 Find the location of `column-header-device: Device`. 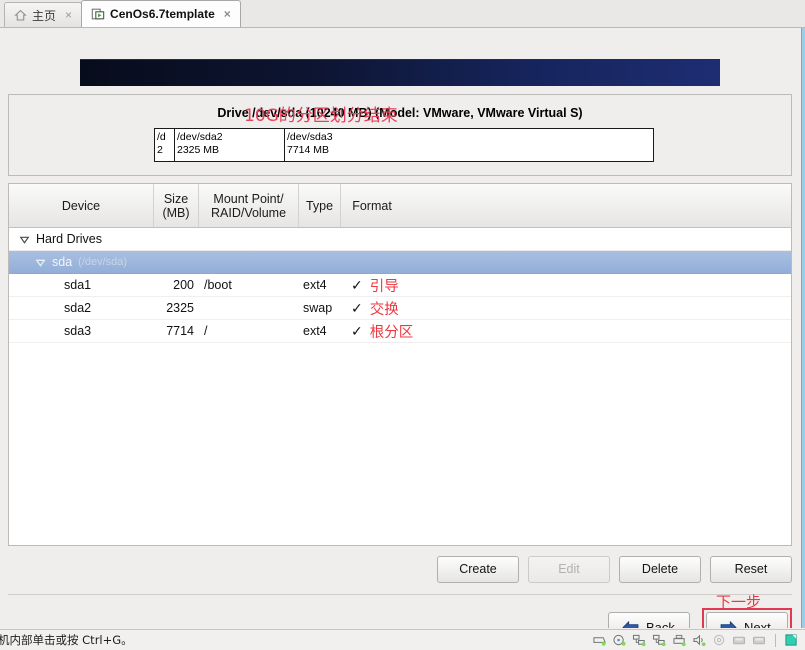

column-header-device: Device is located at coordinates (81, 205).